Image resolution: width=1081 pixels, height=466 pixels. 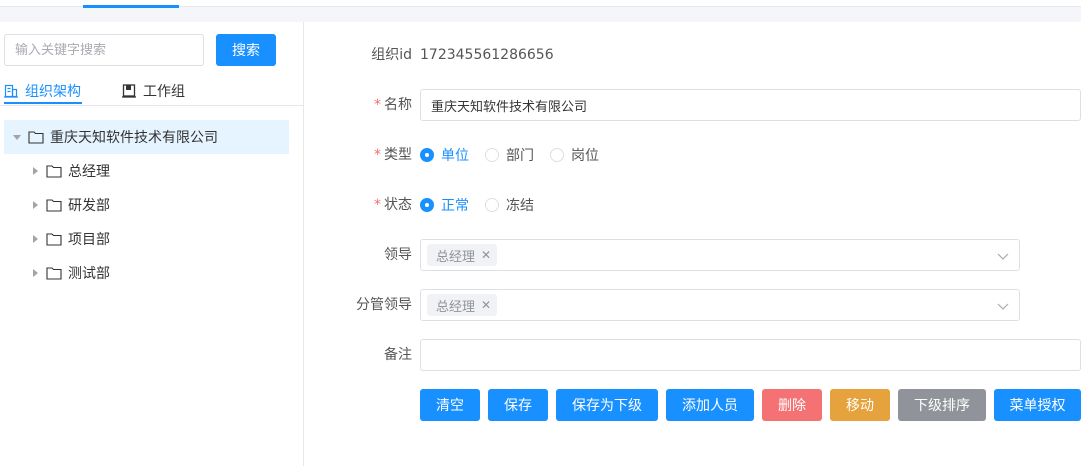 I want to click on org-id-value: 172345561286656, so click(x=487, y=55).